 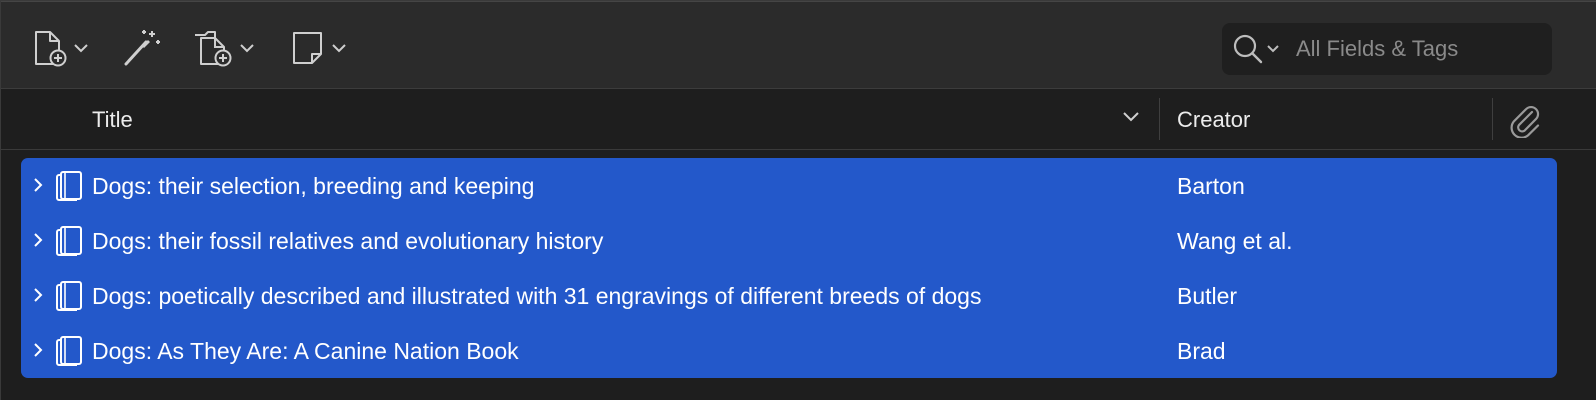 I want to click on new-item-button, so click(x=61, y=48).